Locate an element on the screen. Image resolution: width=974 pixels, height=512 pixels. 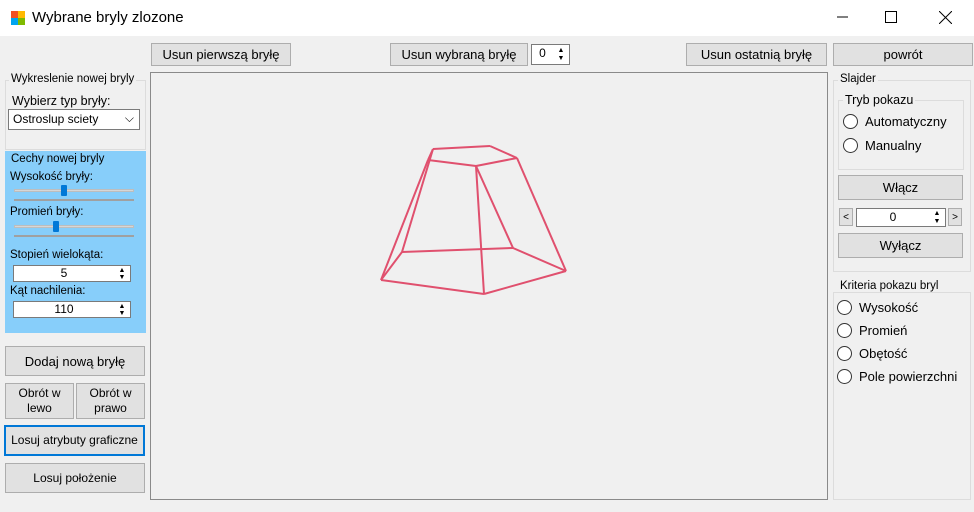
maximize-icon is located at coordinates (891, 17).